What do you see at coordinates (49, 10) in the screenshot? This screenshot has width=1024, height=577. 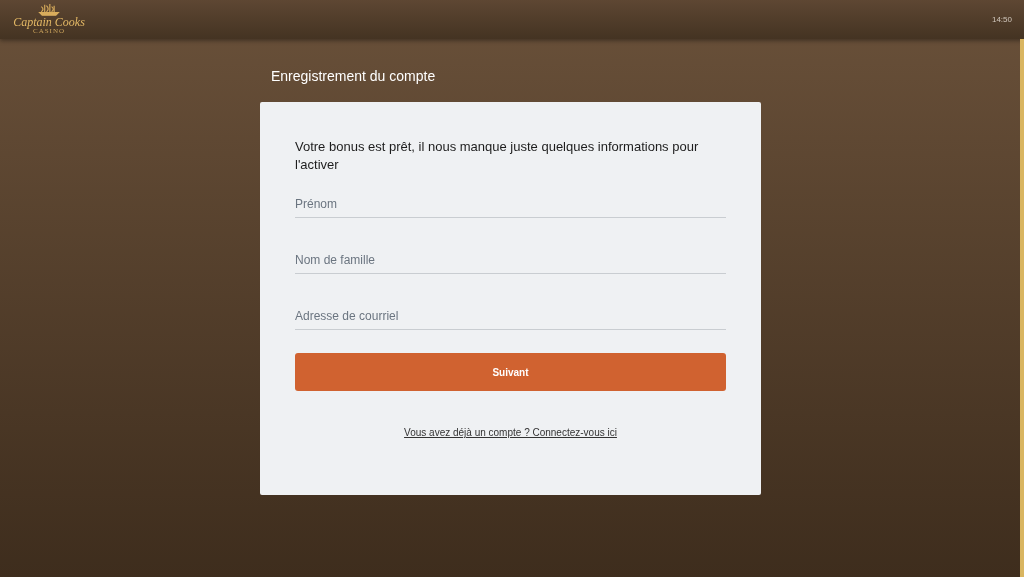 I see `ship-icon` at bounding box center [49, 10].